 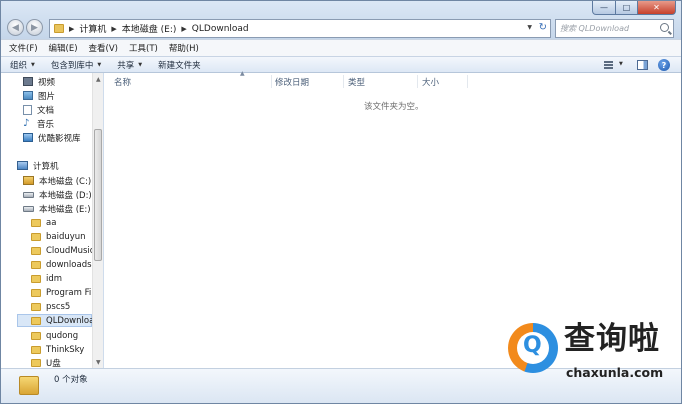 I want to click on computer-icon, so click(x=22, y=165).